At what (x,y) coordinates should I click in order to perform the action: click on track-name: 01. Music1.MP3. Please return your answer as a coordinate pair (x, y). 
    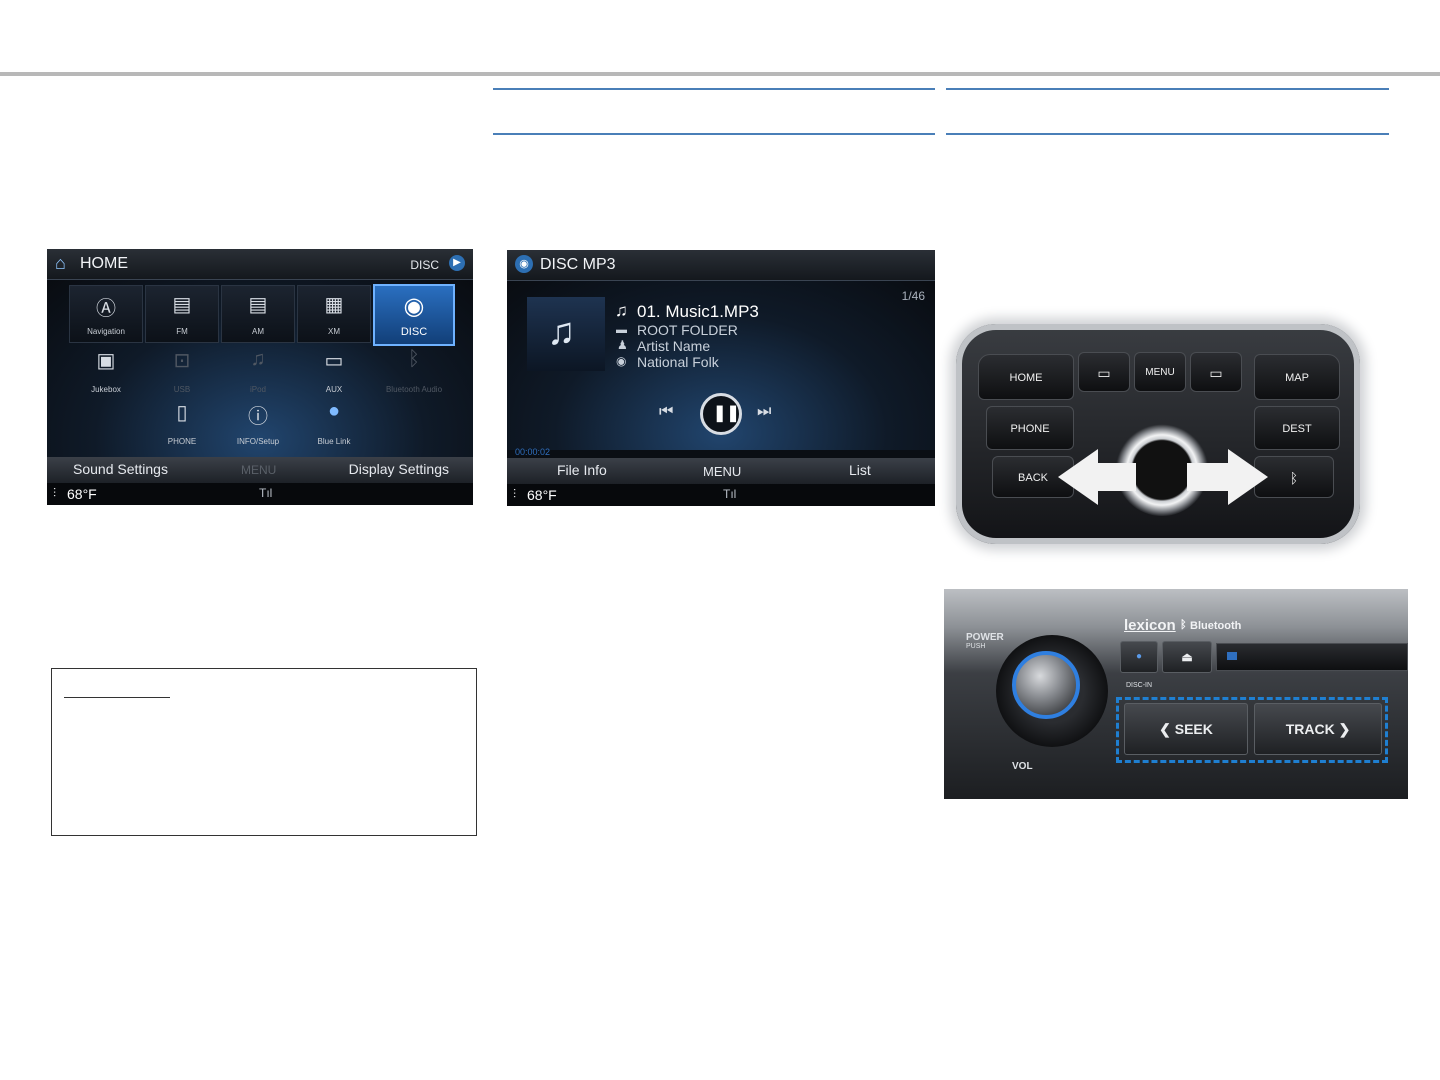
    Looking at the image, I should click on (698, 311).